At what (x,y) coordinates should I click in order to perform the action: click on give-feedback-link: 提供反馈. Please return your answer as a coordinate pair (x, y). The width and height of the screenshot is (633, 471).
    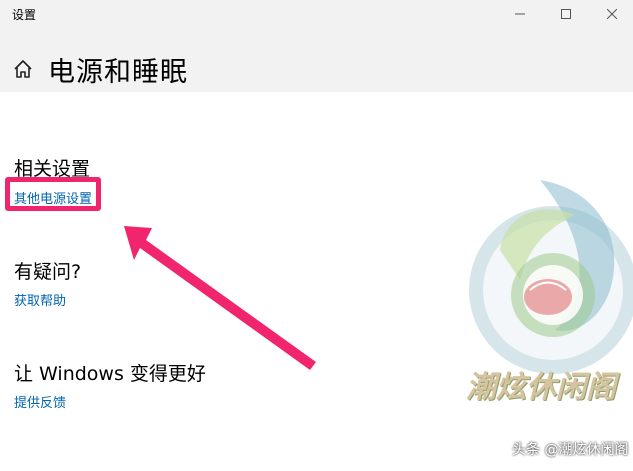
    Looking at the image, I should click on (40, 401).